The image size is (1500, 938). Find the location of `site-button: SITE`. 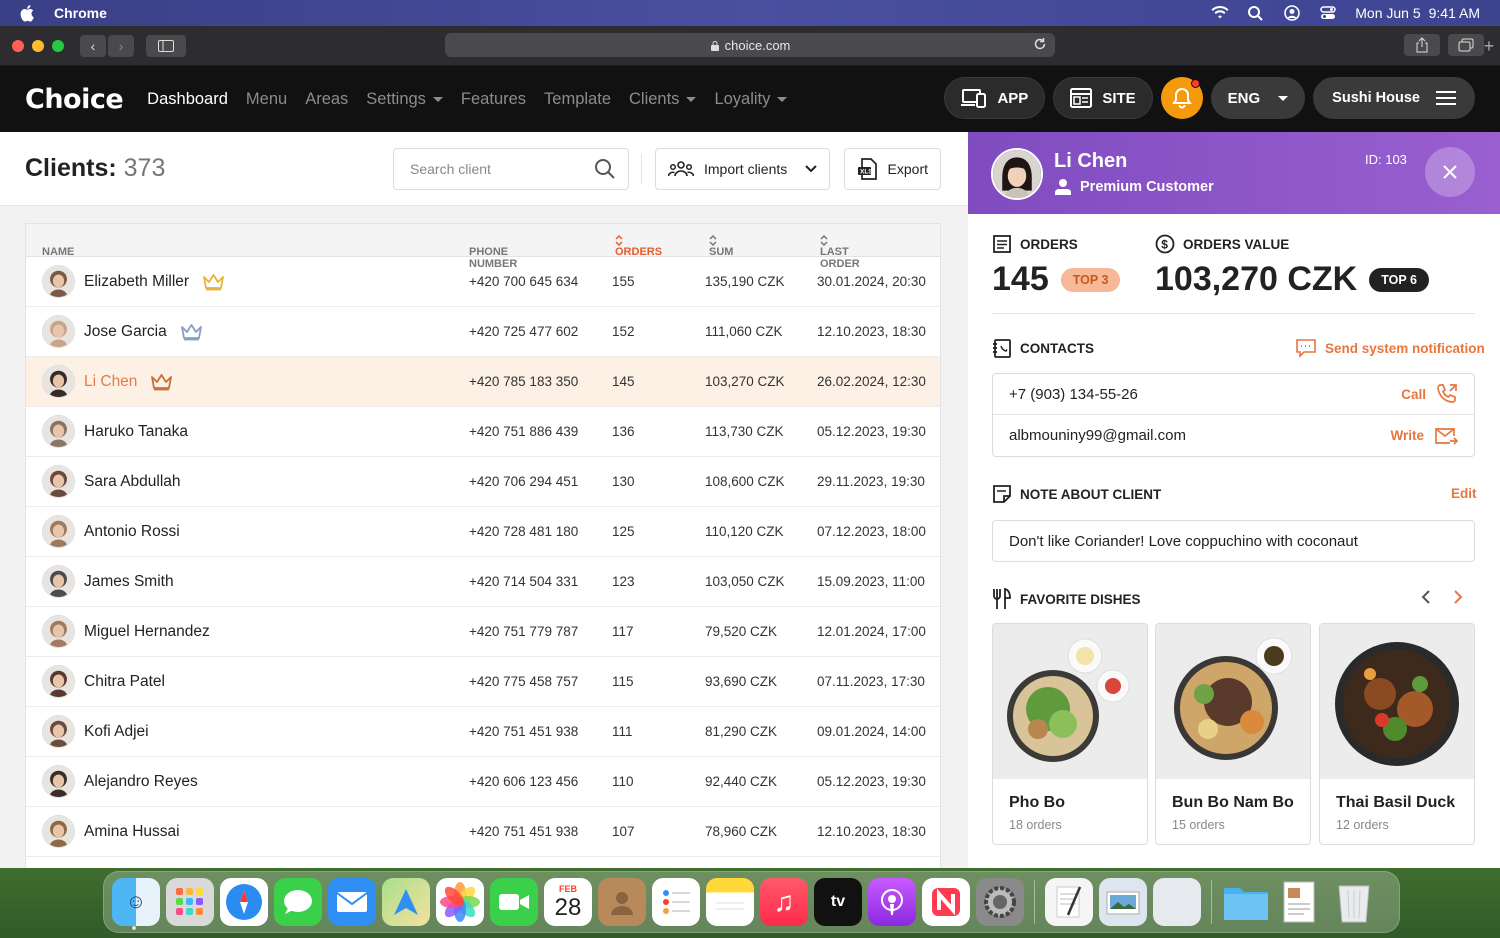

site-button: SITE is located at coordinates (1103, 98).